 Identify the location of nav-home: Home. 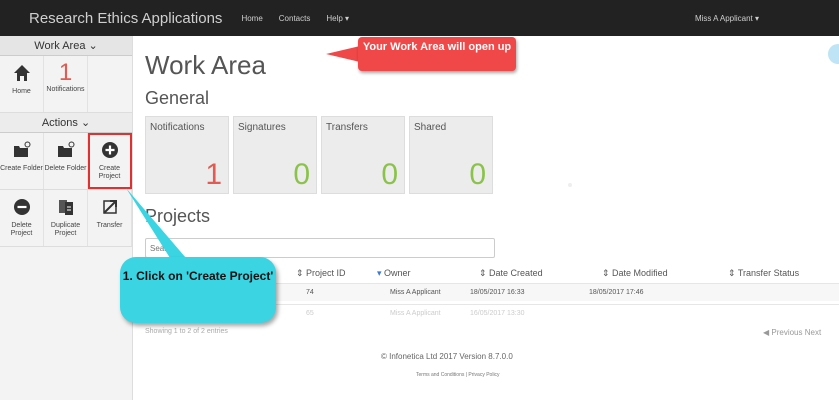
(251, 18).